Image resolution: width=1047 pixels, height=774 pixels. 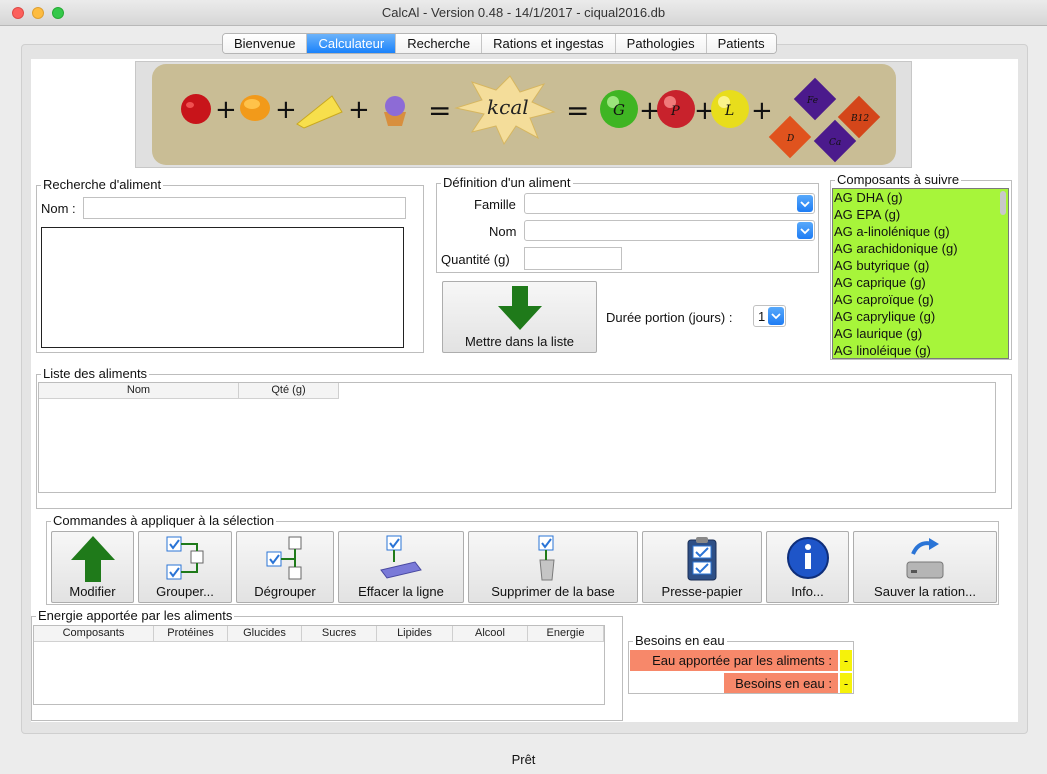 I want to click on up-arrow-icon, so click(x=92, y=559).